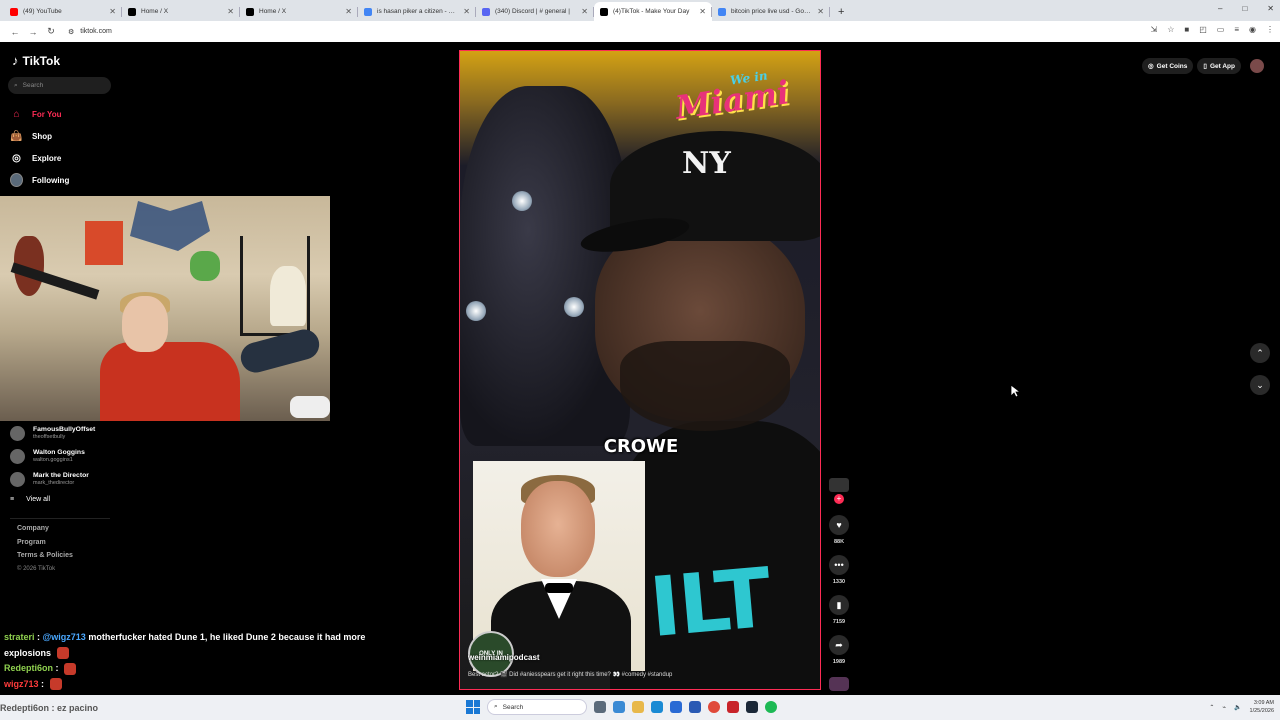 This screenshot has width=1280, height=720. I want to click on steam-icon, so click(752, 707).